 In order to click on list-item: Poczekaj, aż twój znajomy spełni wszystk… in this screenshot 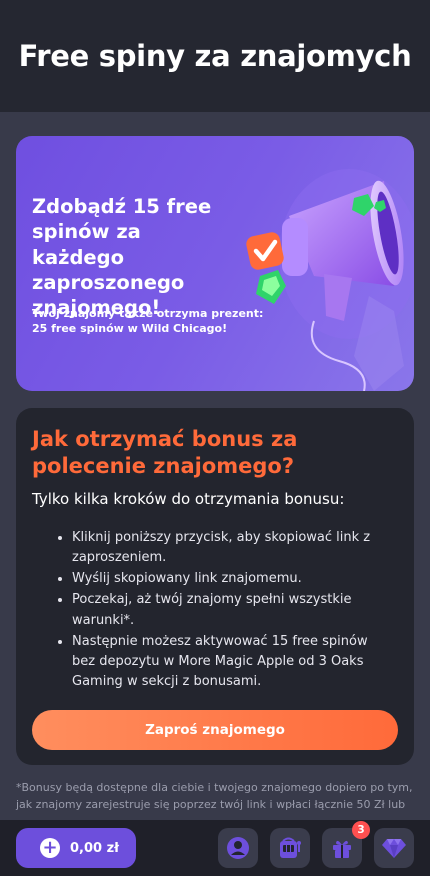, I will do `click(232, 610)`.